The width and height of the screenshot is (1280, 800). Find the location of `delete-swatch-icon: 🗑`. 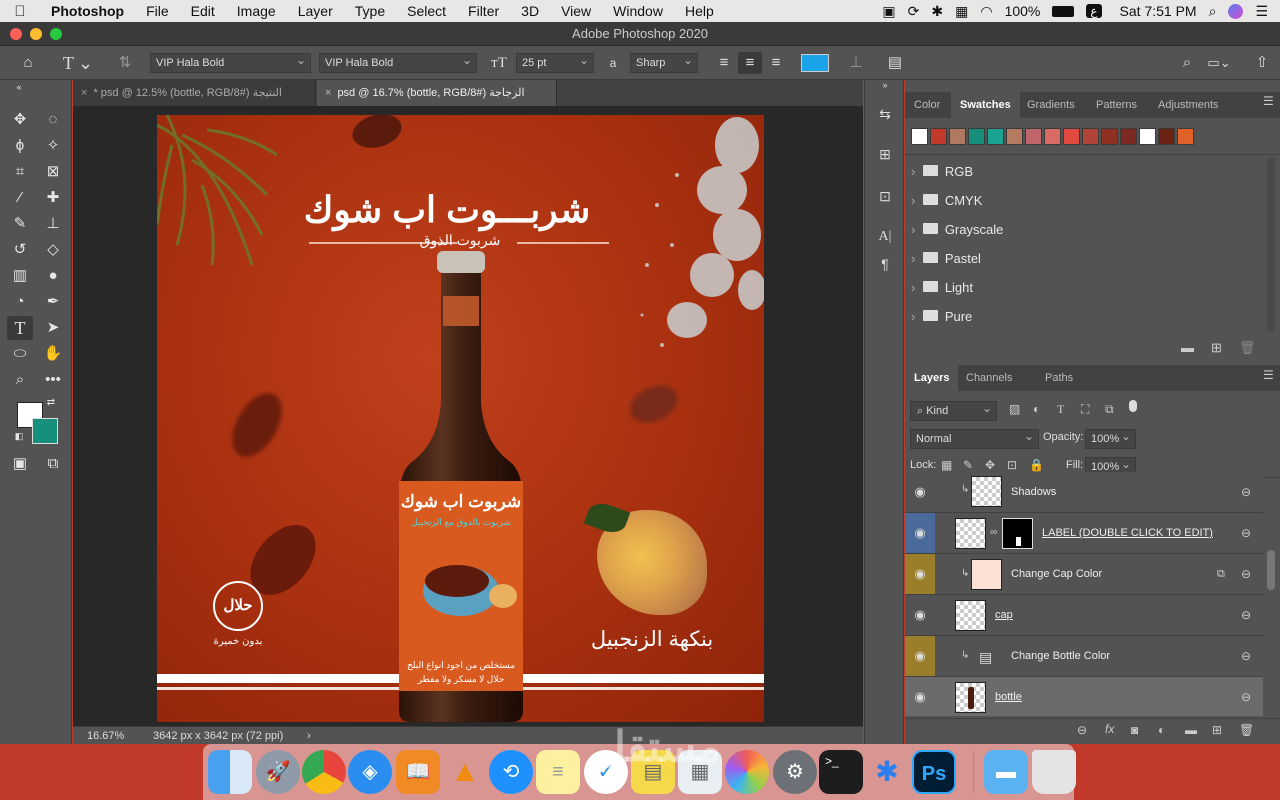

delete-swatch-icon: 🗑 is located at coordinates (1247, 348).